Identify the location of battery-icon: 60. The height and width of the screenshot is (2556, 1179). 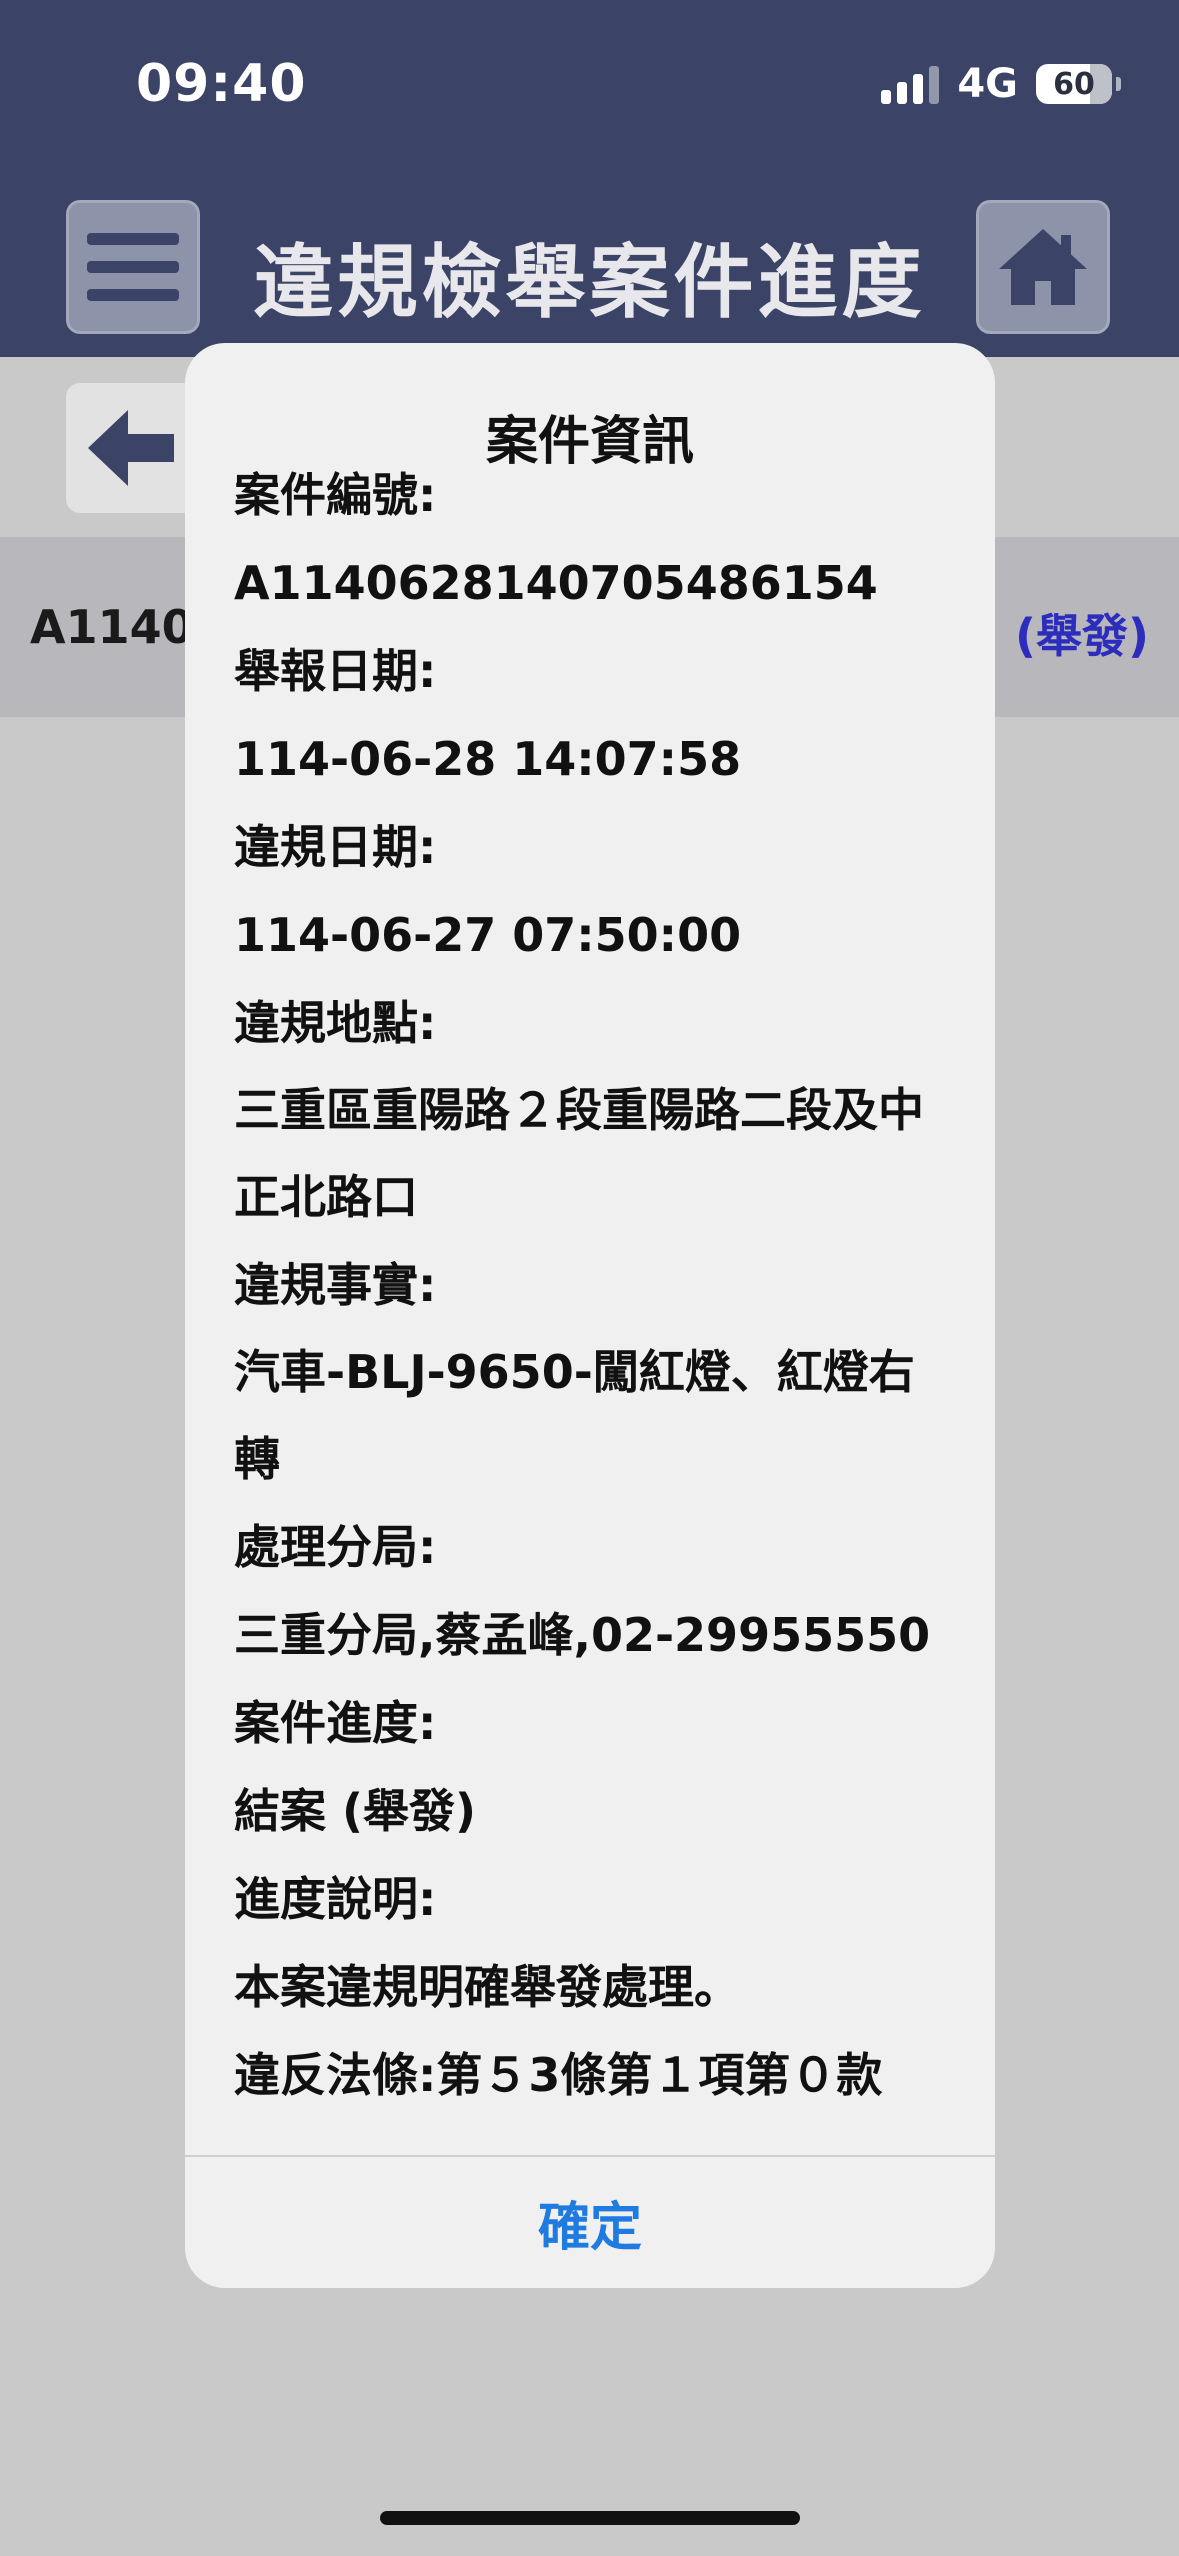
(1074, 84).